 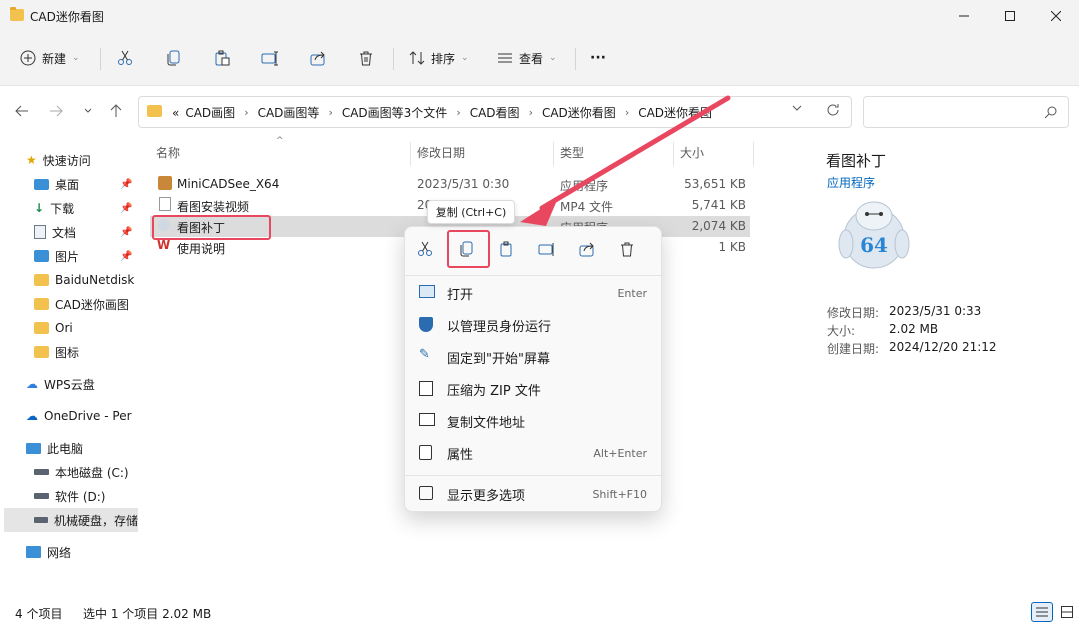 I want to click on sidebar-item-label: 机械硬盘，存储, so click(x=95, y=520).